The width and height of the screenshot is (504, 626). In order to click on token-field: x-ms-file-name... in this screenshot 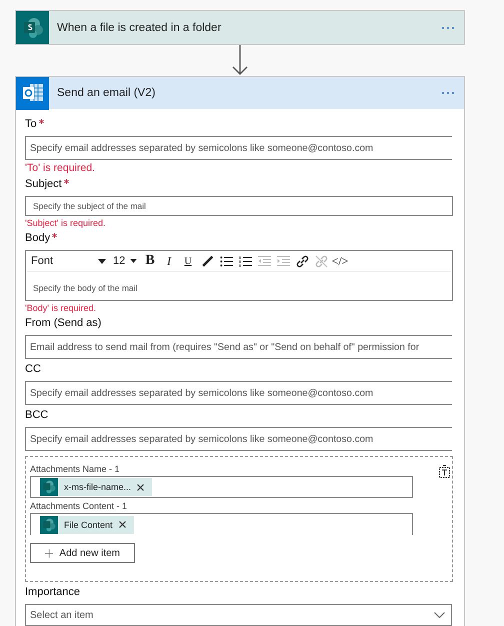, I will do `click(221, 487)`.